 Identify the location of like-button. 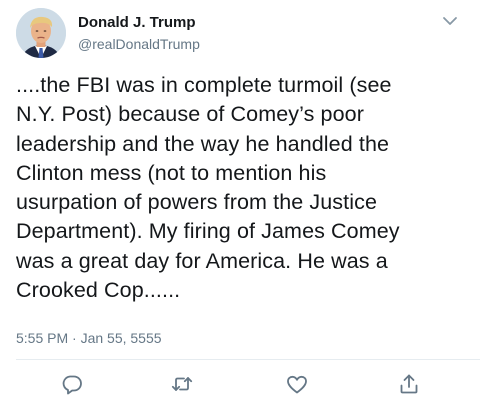
(297, 384).